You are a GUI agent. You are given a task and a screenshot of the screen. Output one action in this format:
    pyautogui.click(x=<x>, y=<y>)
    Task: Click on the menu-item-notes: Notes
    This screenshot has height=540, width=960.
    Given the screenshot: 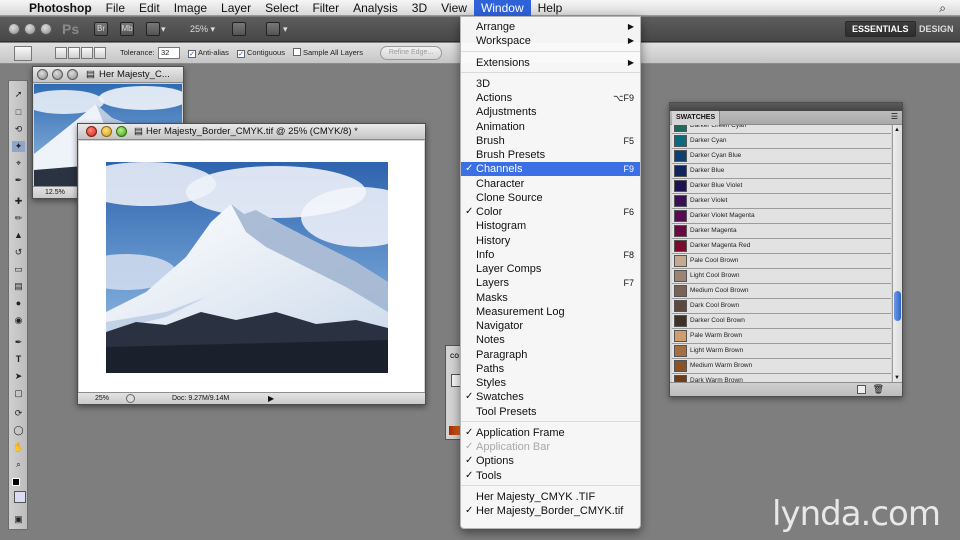 What is the action you would take?
    pyautogui.click(x=550, y=340)
    